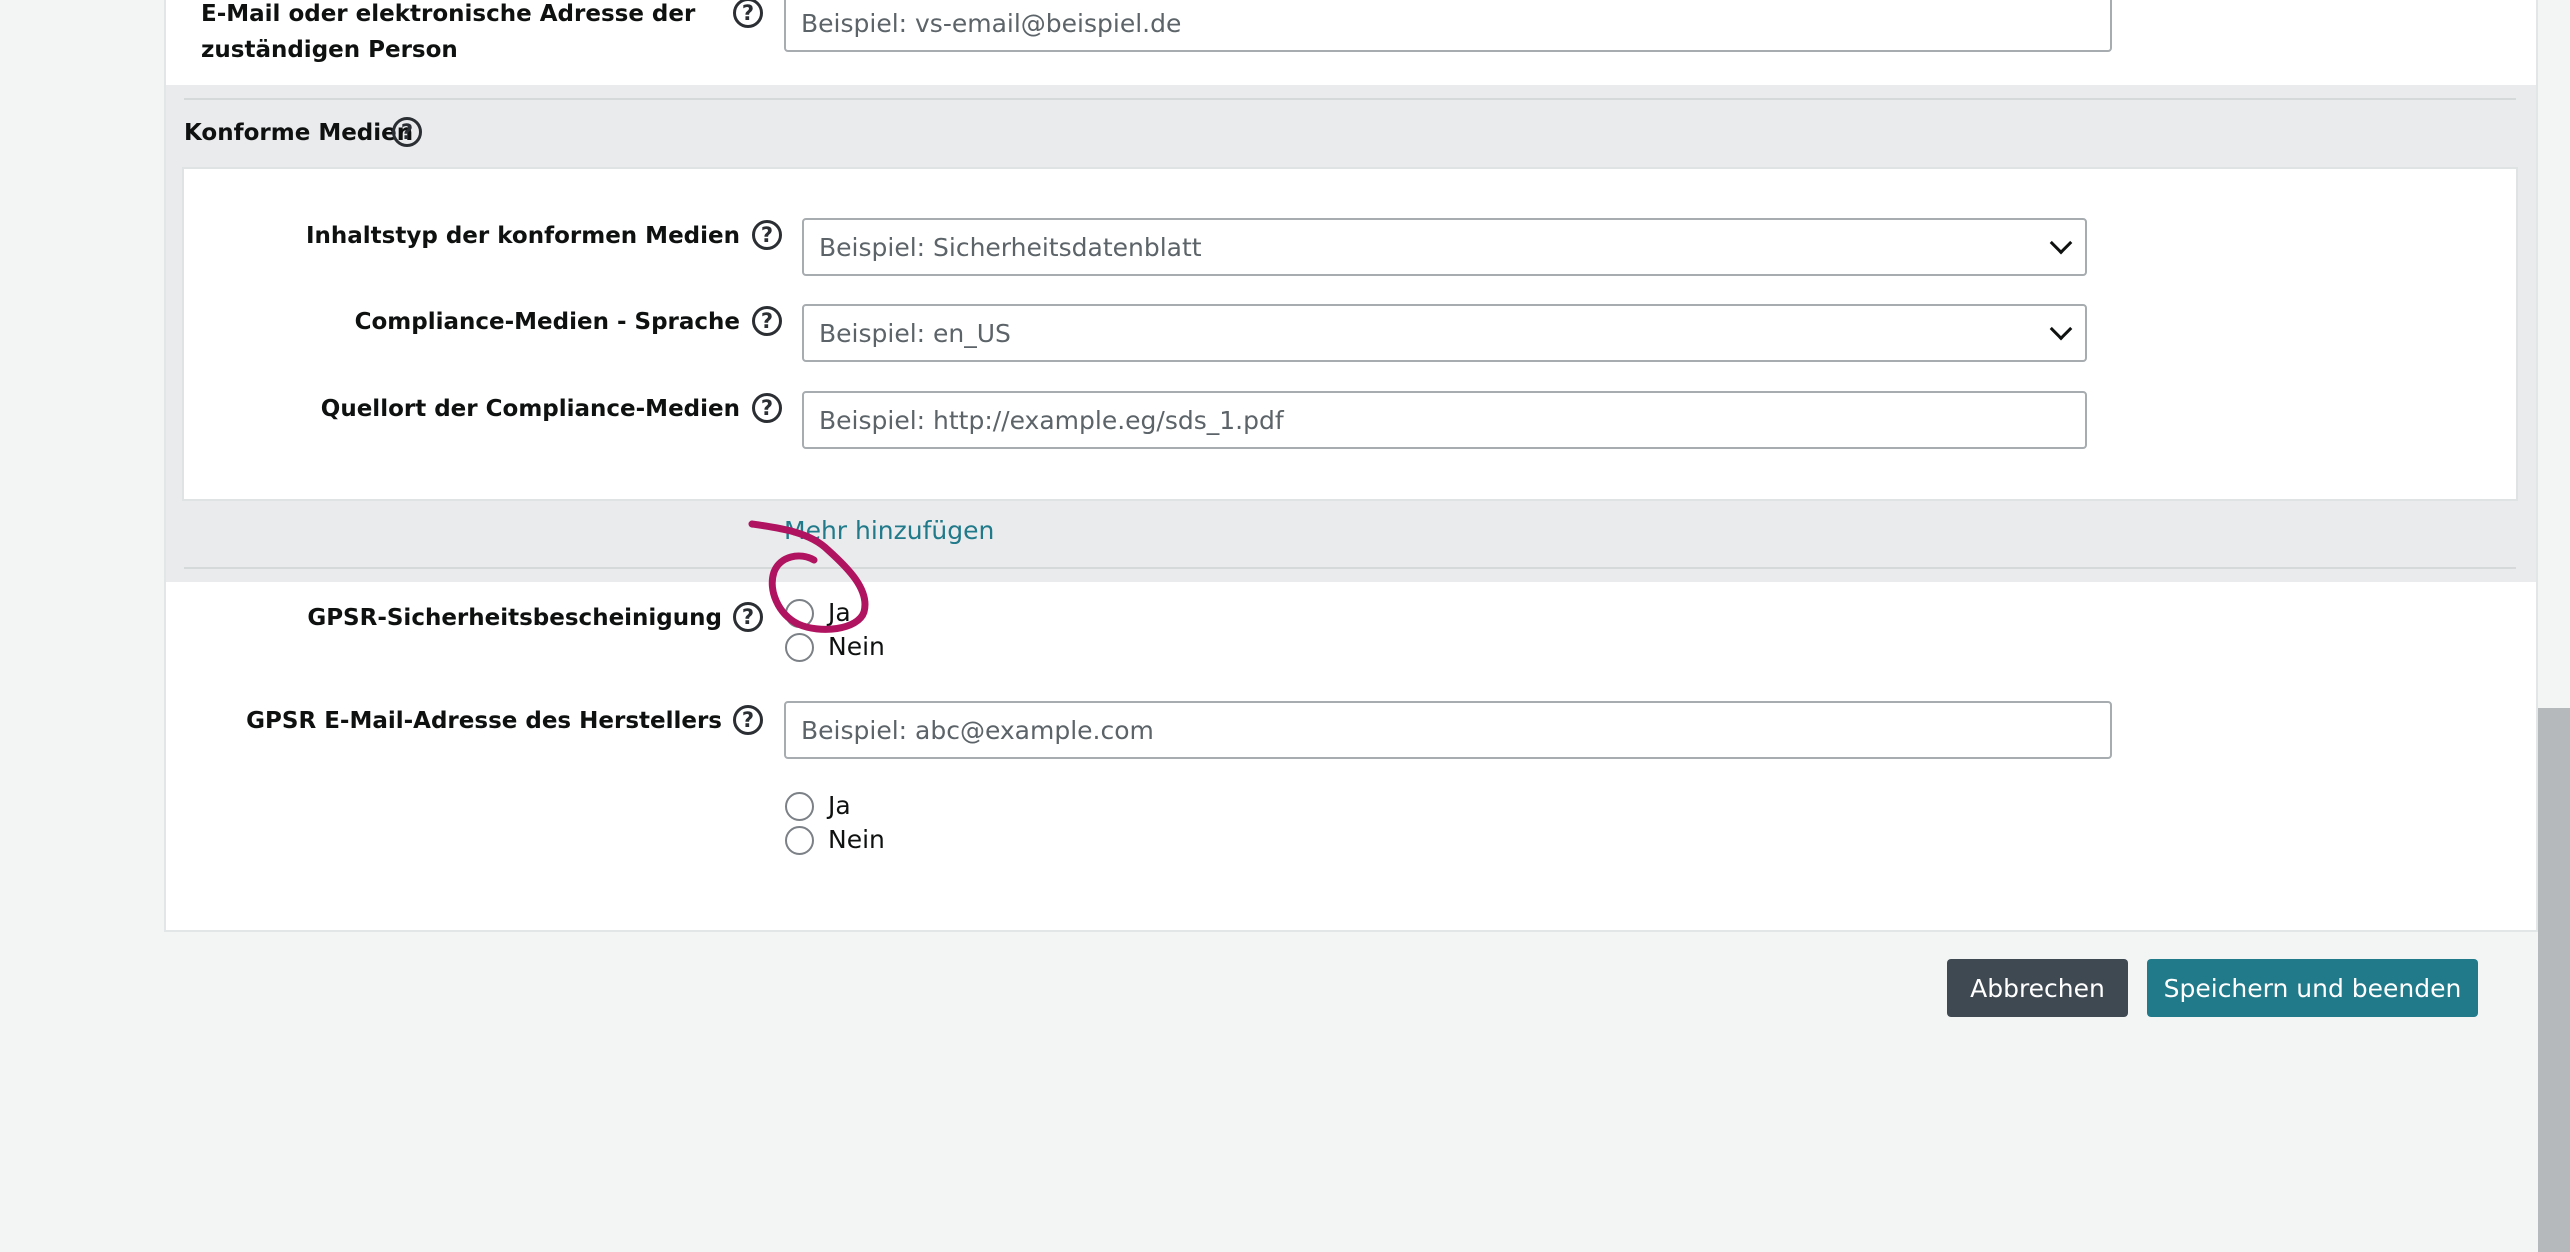  What do you see at coordinates (1448, 730) in the screenshot?
I see `gpsr-email-input` at bounding box center [1448, 730].